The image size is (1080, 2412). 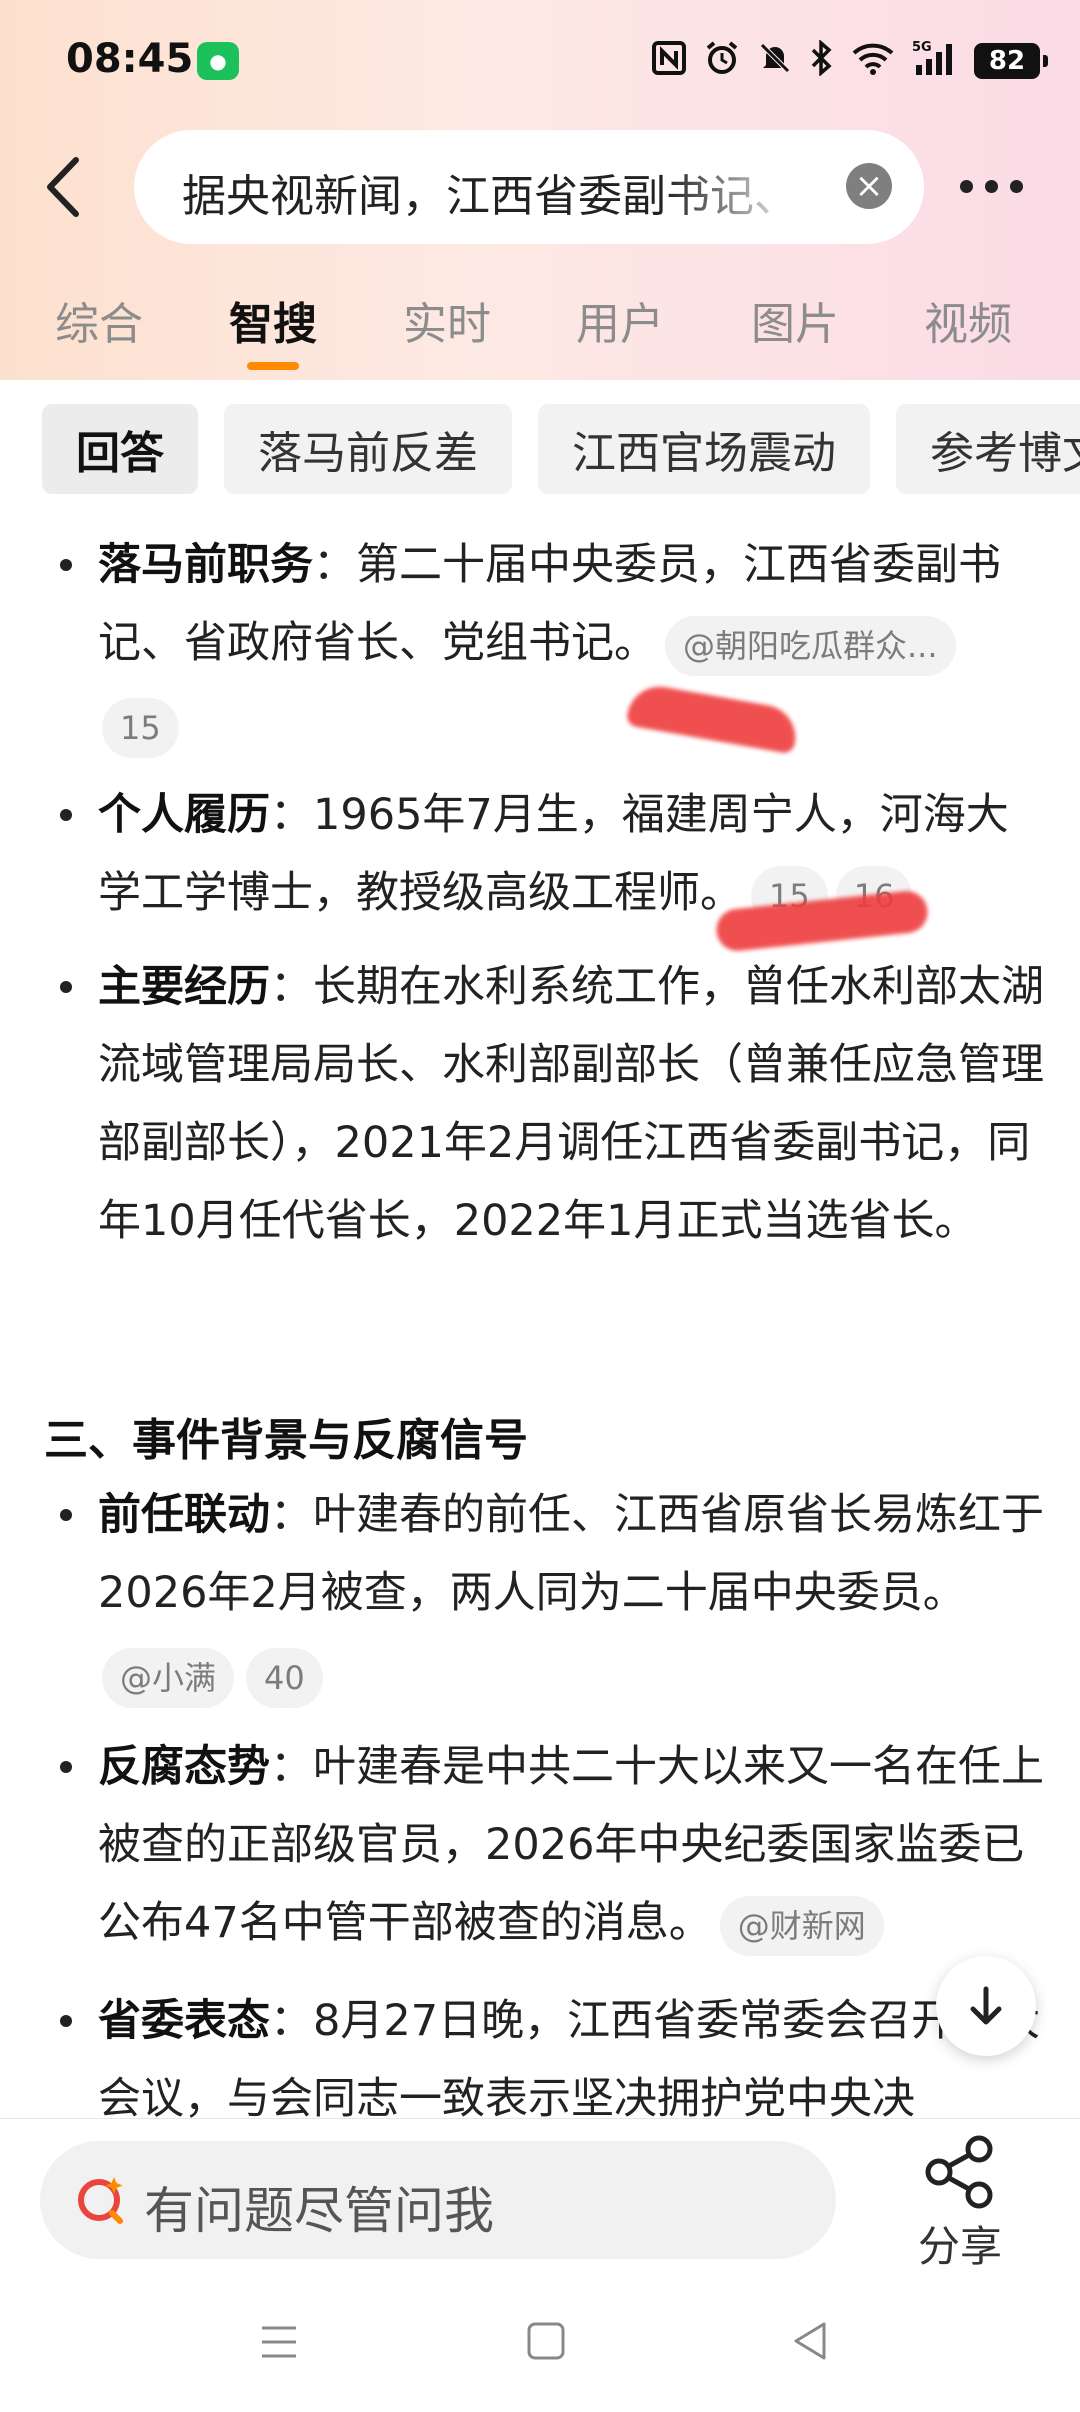 I want to click on tab-smart-search: 智搜, so click(x=273, y=320).